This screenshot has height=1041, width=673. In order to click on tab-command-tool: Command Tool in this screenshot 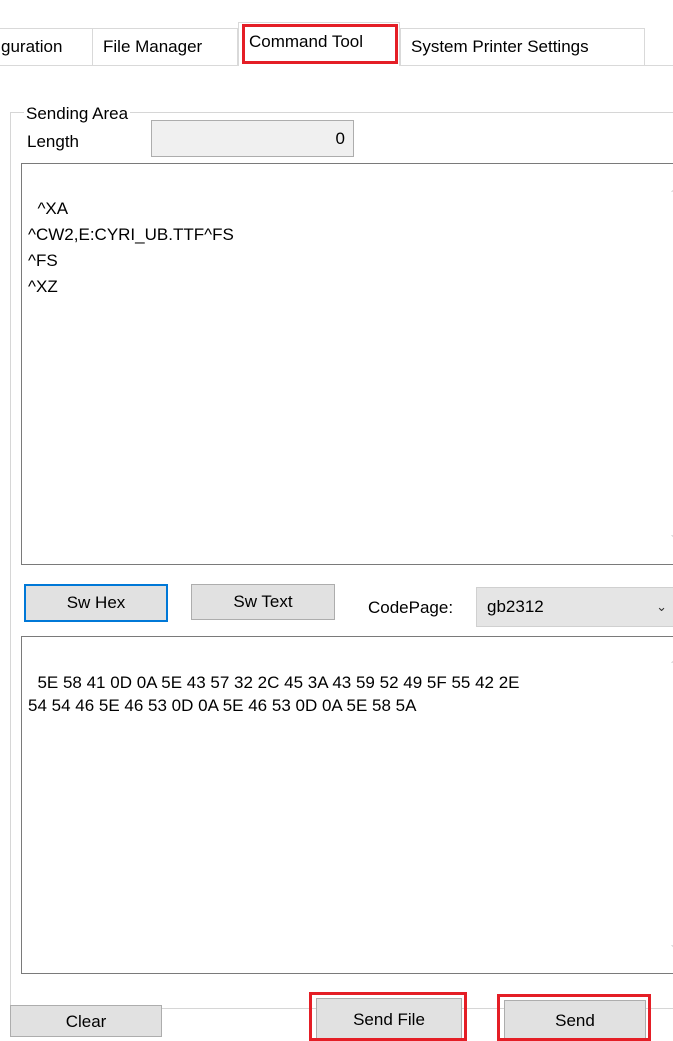, I will do `click(319, 44)`.